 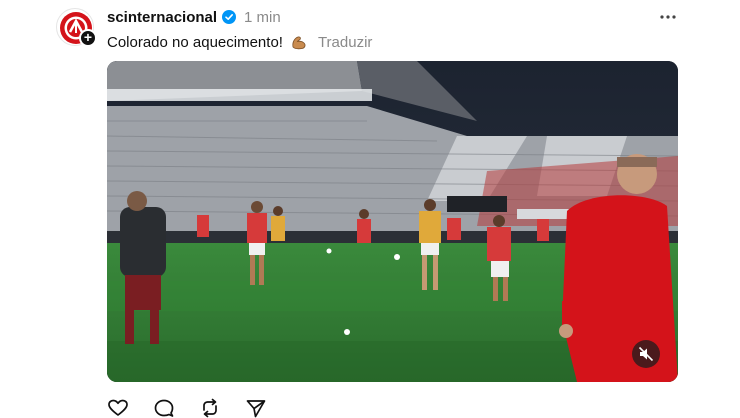 I want to click on action-bar, so click(x=199, y=408).